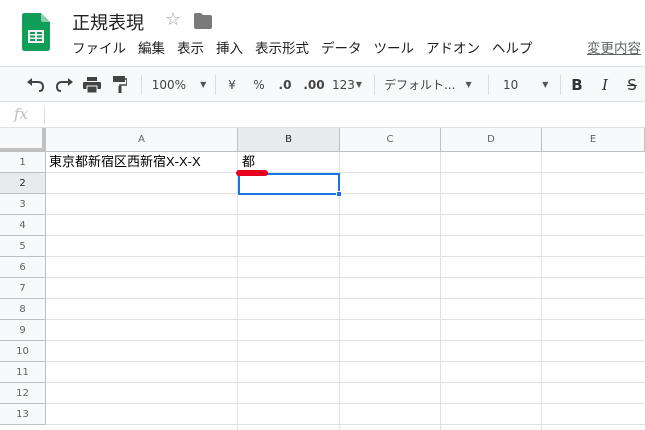  I want to click on document-title: 正規表現, so click(108, 22).